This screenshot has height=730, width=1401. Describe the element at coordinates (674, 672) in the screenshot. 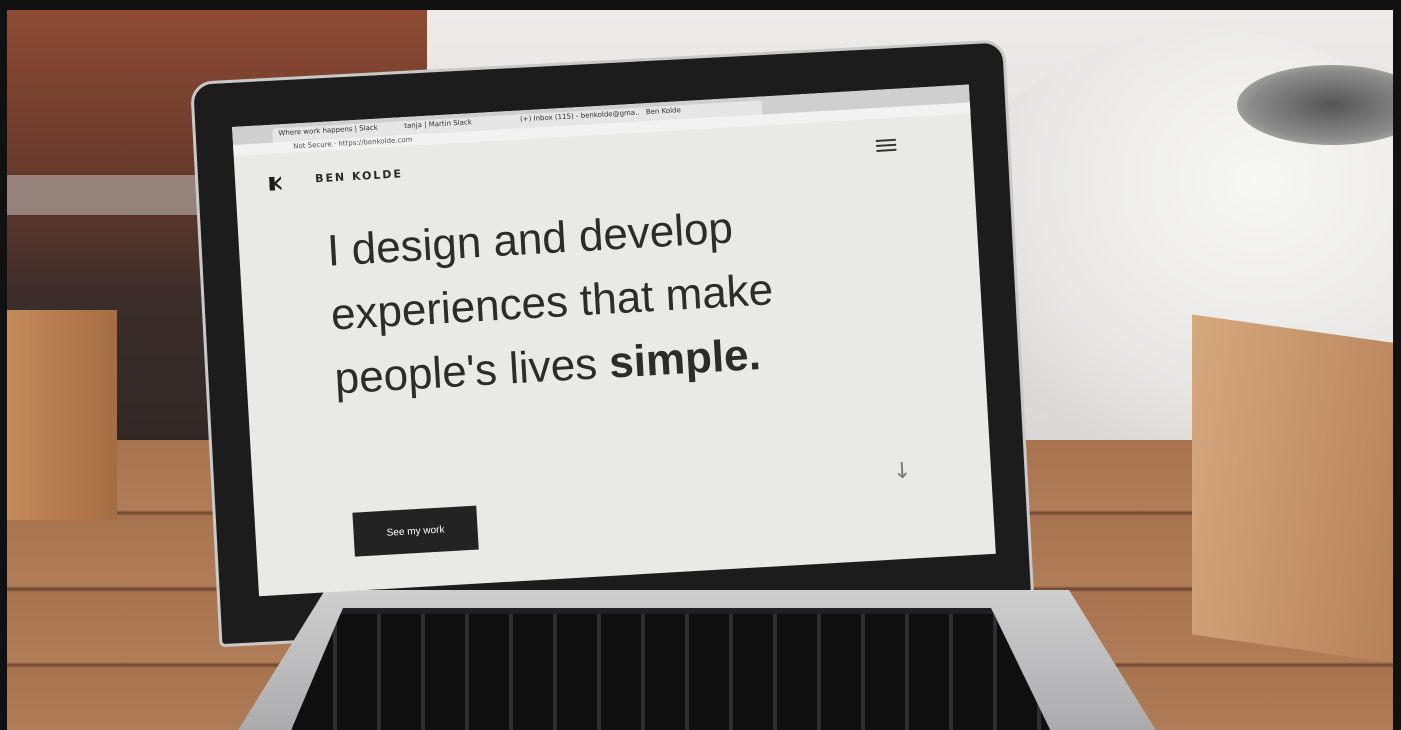

I see `keyboard-keys` at that location.